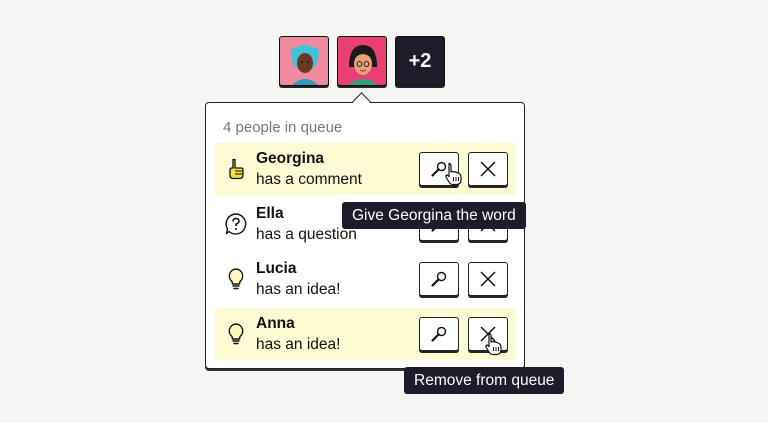 This screenshot has width=768, height=423. Describe the element at coordinates (276, 268) in the screenshot. I see `participant-name: Lucia` at that location.